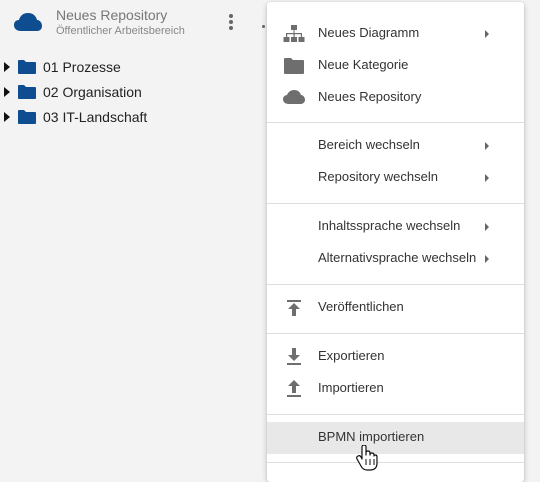  I want to click on menu-item-veroeffentlichen: Veröffentlichen, so click(395, 308).